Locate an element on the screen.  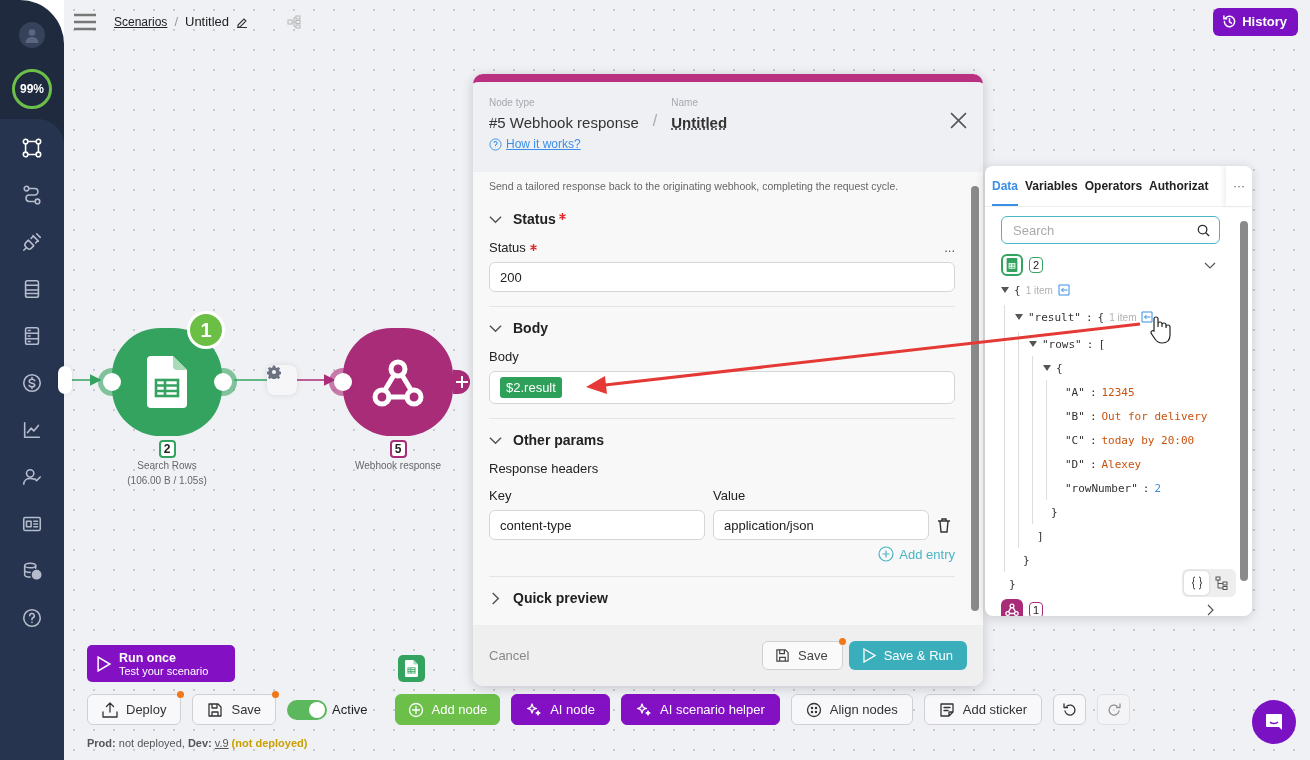
json-value: today by 20:00 is located at coordinates (1148, 440).